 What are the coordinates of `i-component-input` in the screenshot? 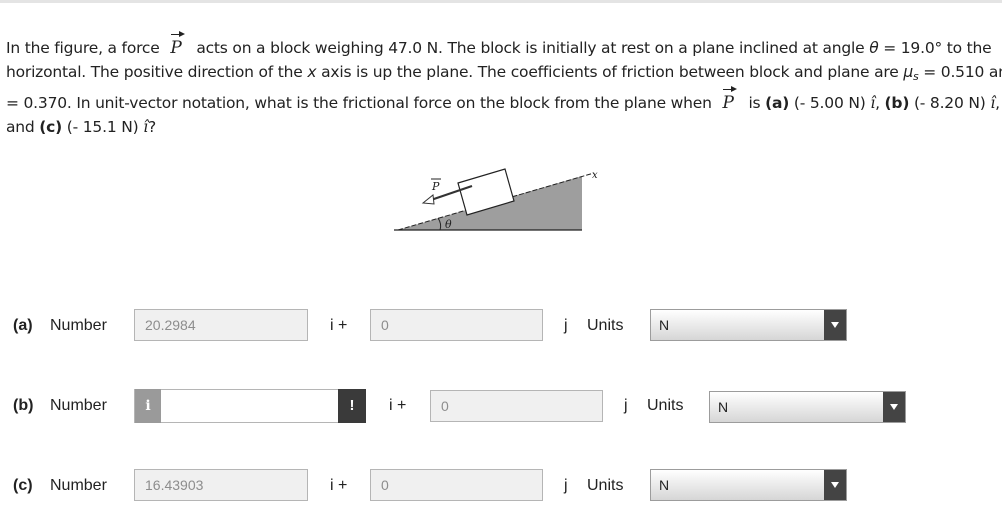 It's located at (250, 406).